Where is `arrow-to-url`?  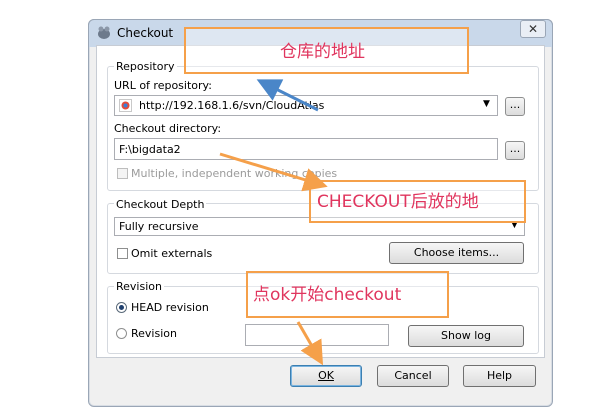 arrow-to-url is located at coordinates (287, 95).